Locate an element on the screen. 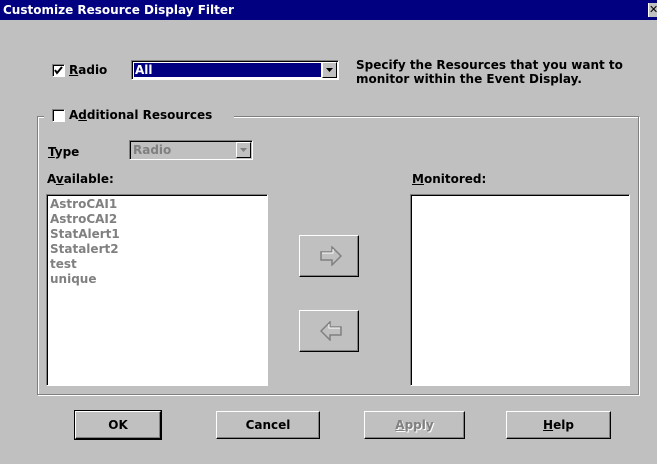  help-button: Help is located at coordinates (558, 425).